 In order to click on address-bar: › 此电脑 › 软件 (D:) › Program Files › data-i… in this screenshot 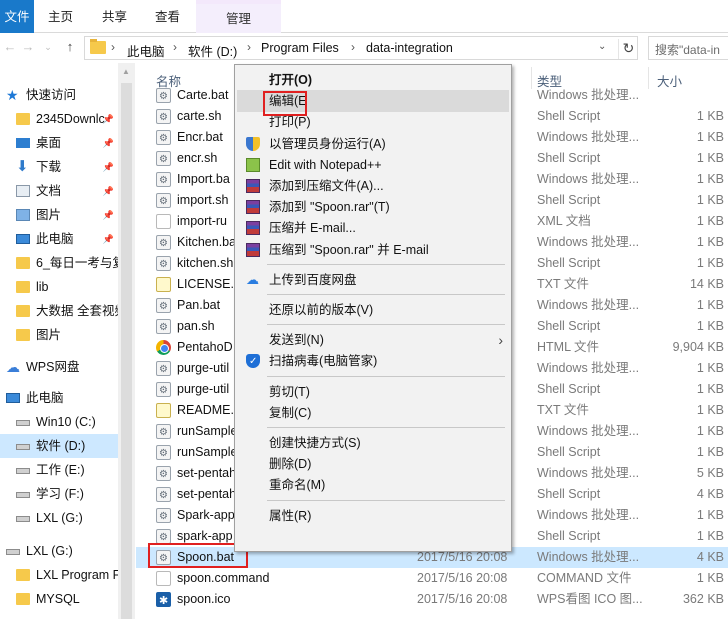, I will do `click(361, 48)`.